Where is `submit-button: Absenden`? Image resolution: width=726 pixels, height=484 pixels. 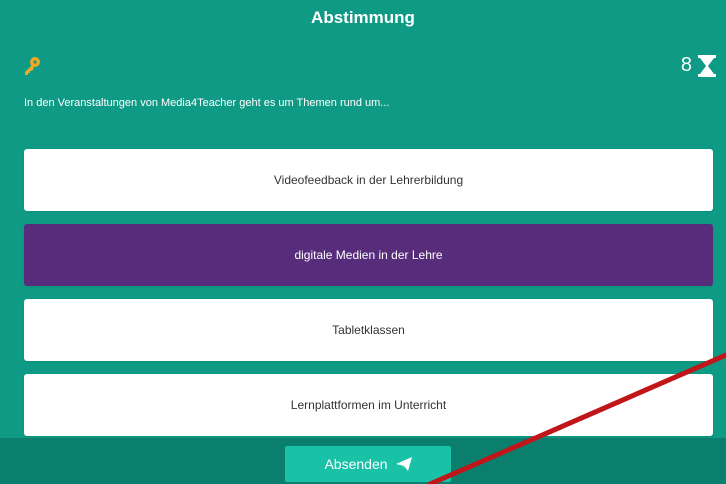 submit-button: Absenden is located at coordinates (368, 464).